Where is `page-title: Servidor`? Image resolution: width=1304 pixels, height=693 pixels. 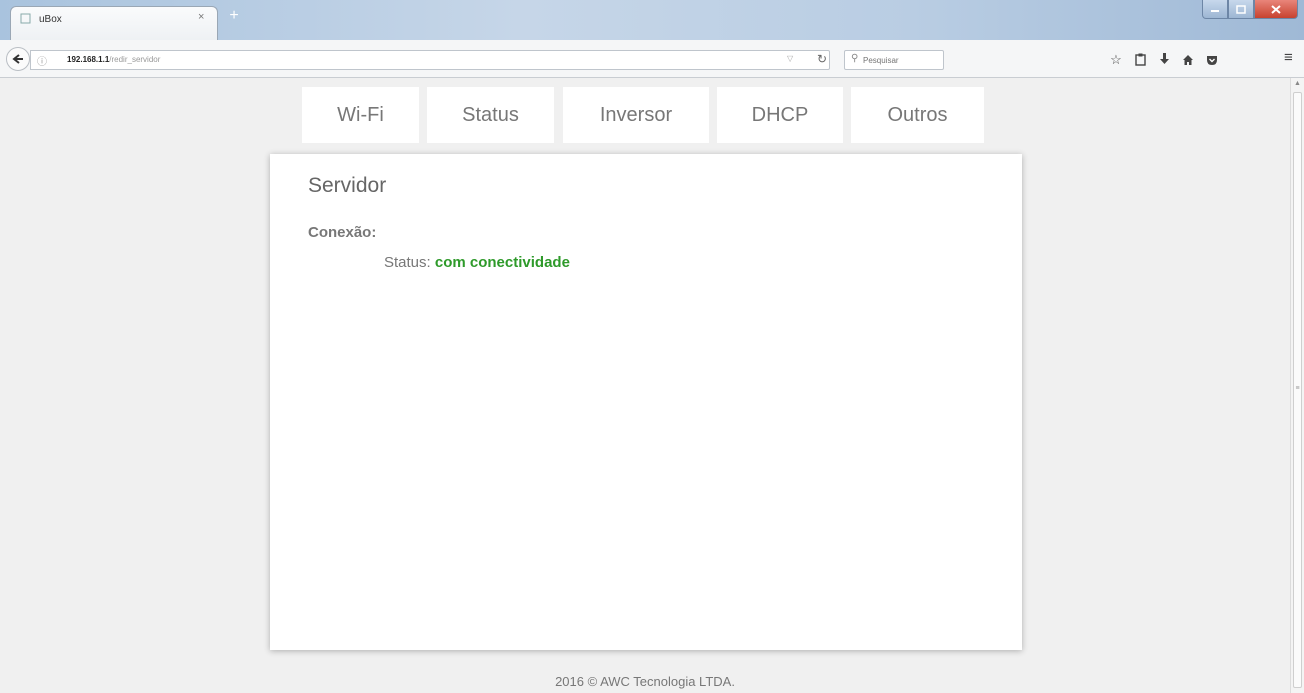
page-title: Servidor is located at coordinates (347, 185).